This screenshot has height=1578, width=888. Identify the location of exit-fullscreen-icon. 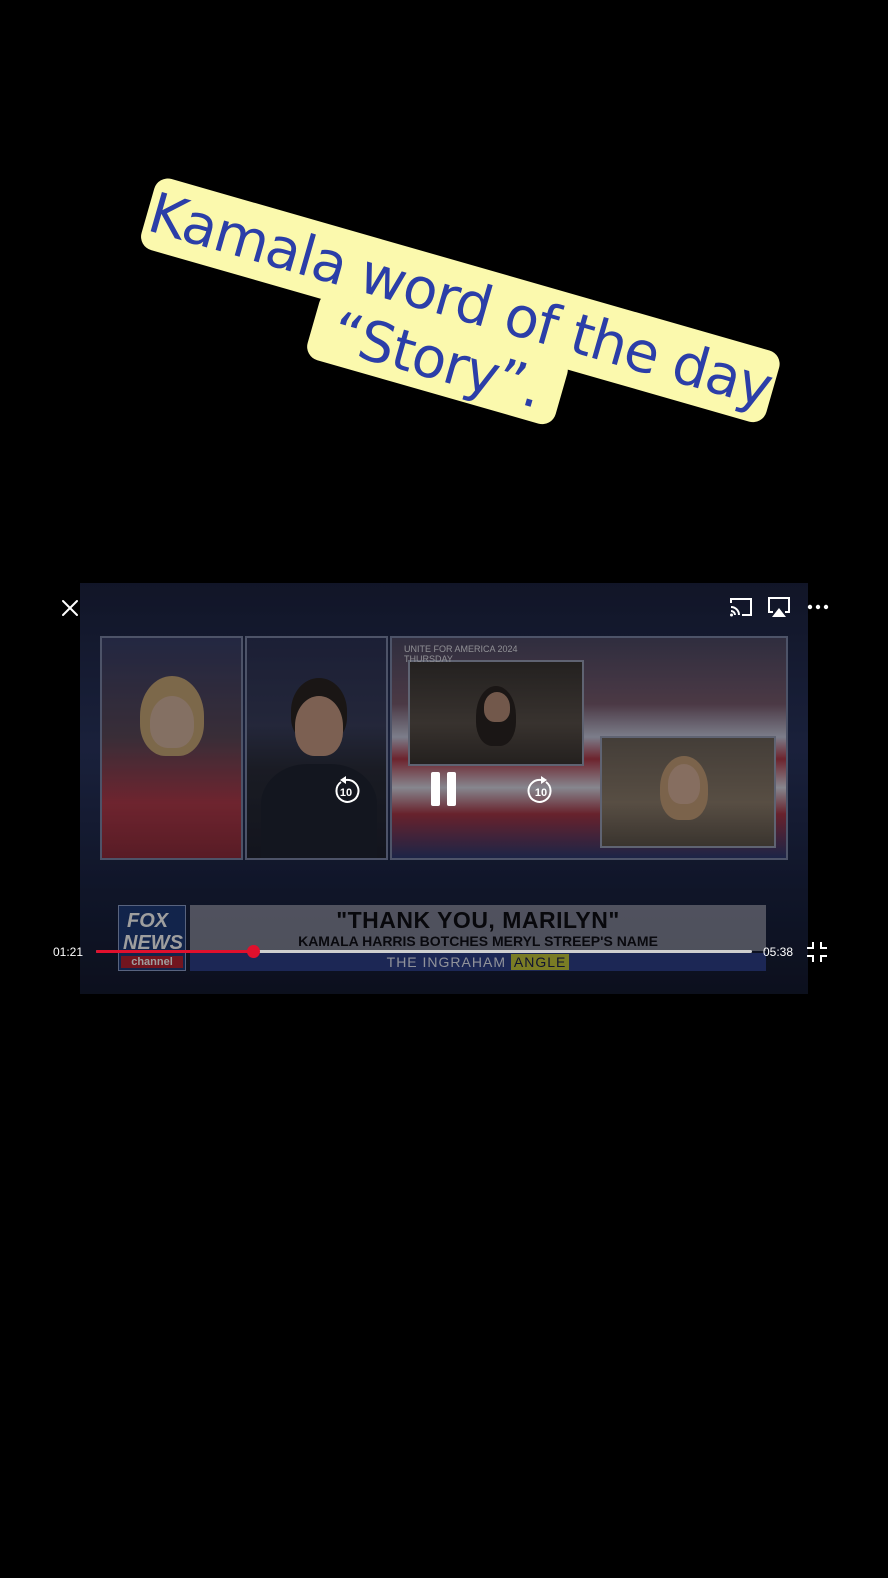
(817, 952).